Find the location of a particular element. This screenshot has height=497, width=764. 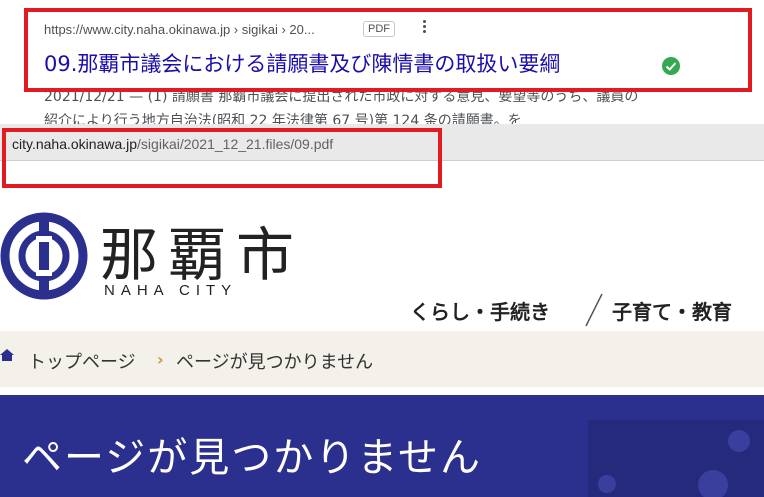

nav-divider is located at coordinates (594, 310).